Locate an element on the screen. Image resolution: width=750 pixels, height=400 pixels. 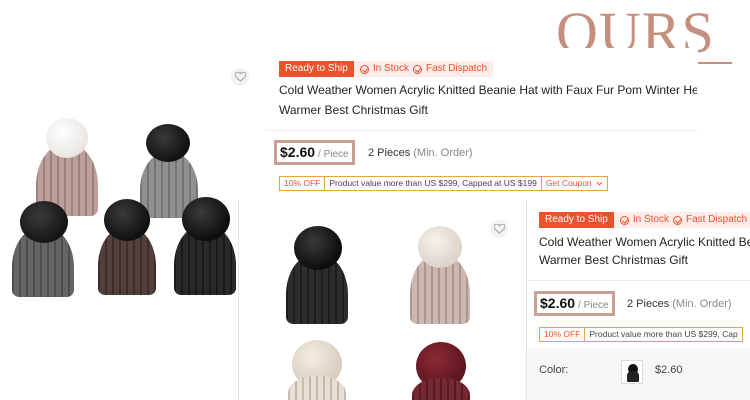
product-title-line-1: Cold Weather Women Acrylic Knitted Bea is located at coordinates (644, 242).